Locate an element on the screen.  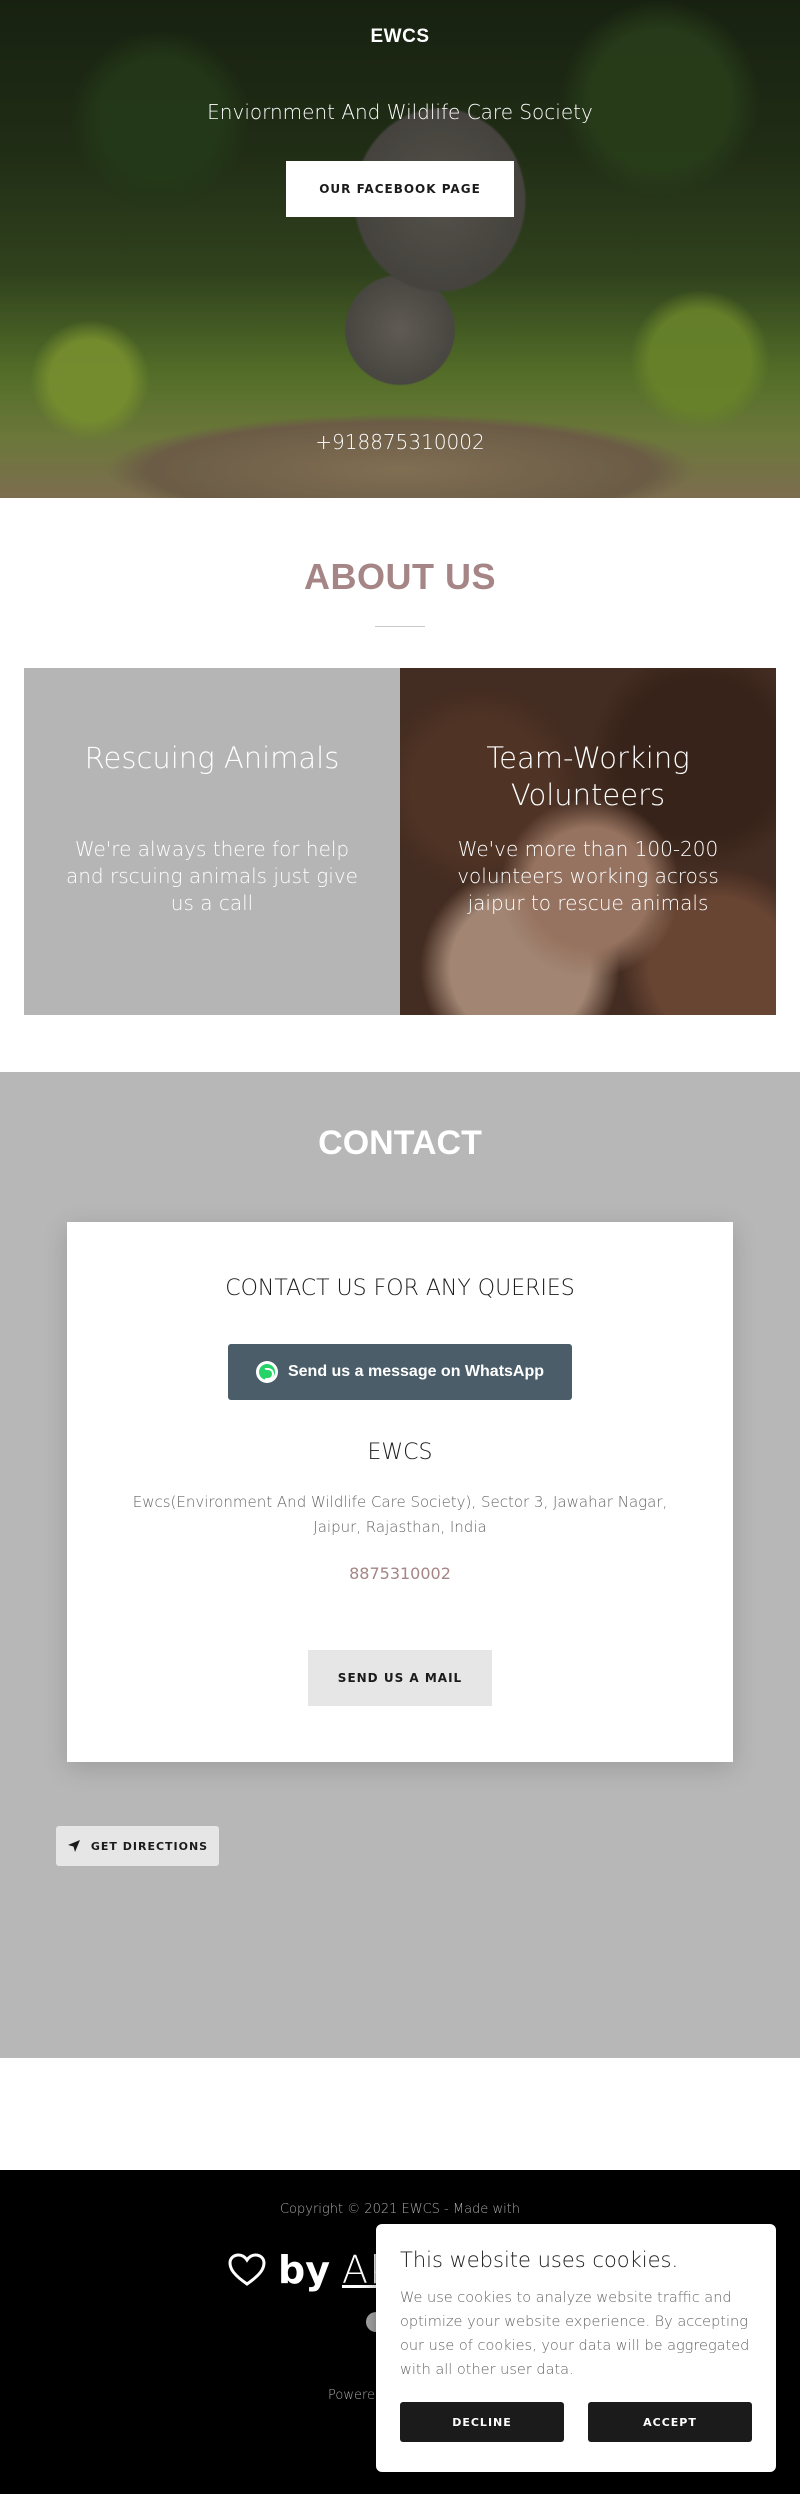
whatsapp-button-label: Send us a message on WhatsApp is located at coordinates (416, 1371).